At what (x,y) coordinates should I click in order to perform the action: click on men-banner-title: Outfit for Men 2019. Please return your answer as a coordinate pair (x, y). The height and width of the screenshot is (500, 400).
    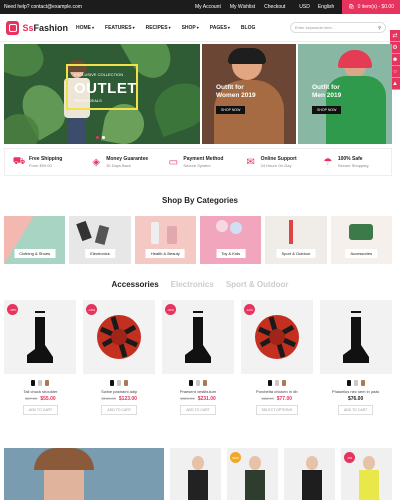
    Looking at the image, I should click on (327, 91).